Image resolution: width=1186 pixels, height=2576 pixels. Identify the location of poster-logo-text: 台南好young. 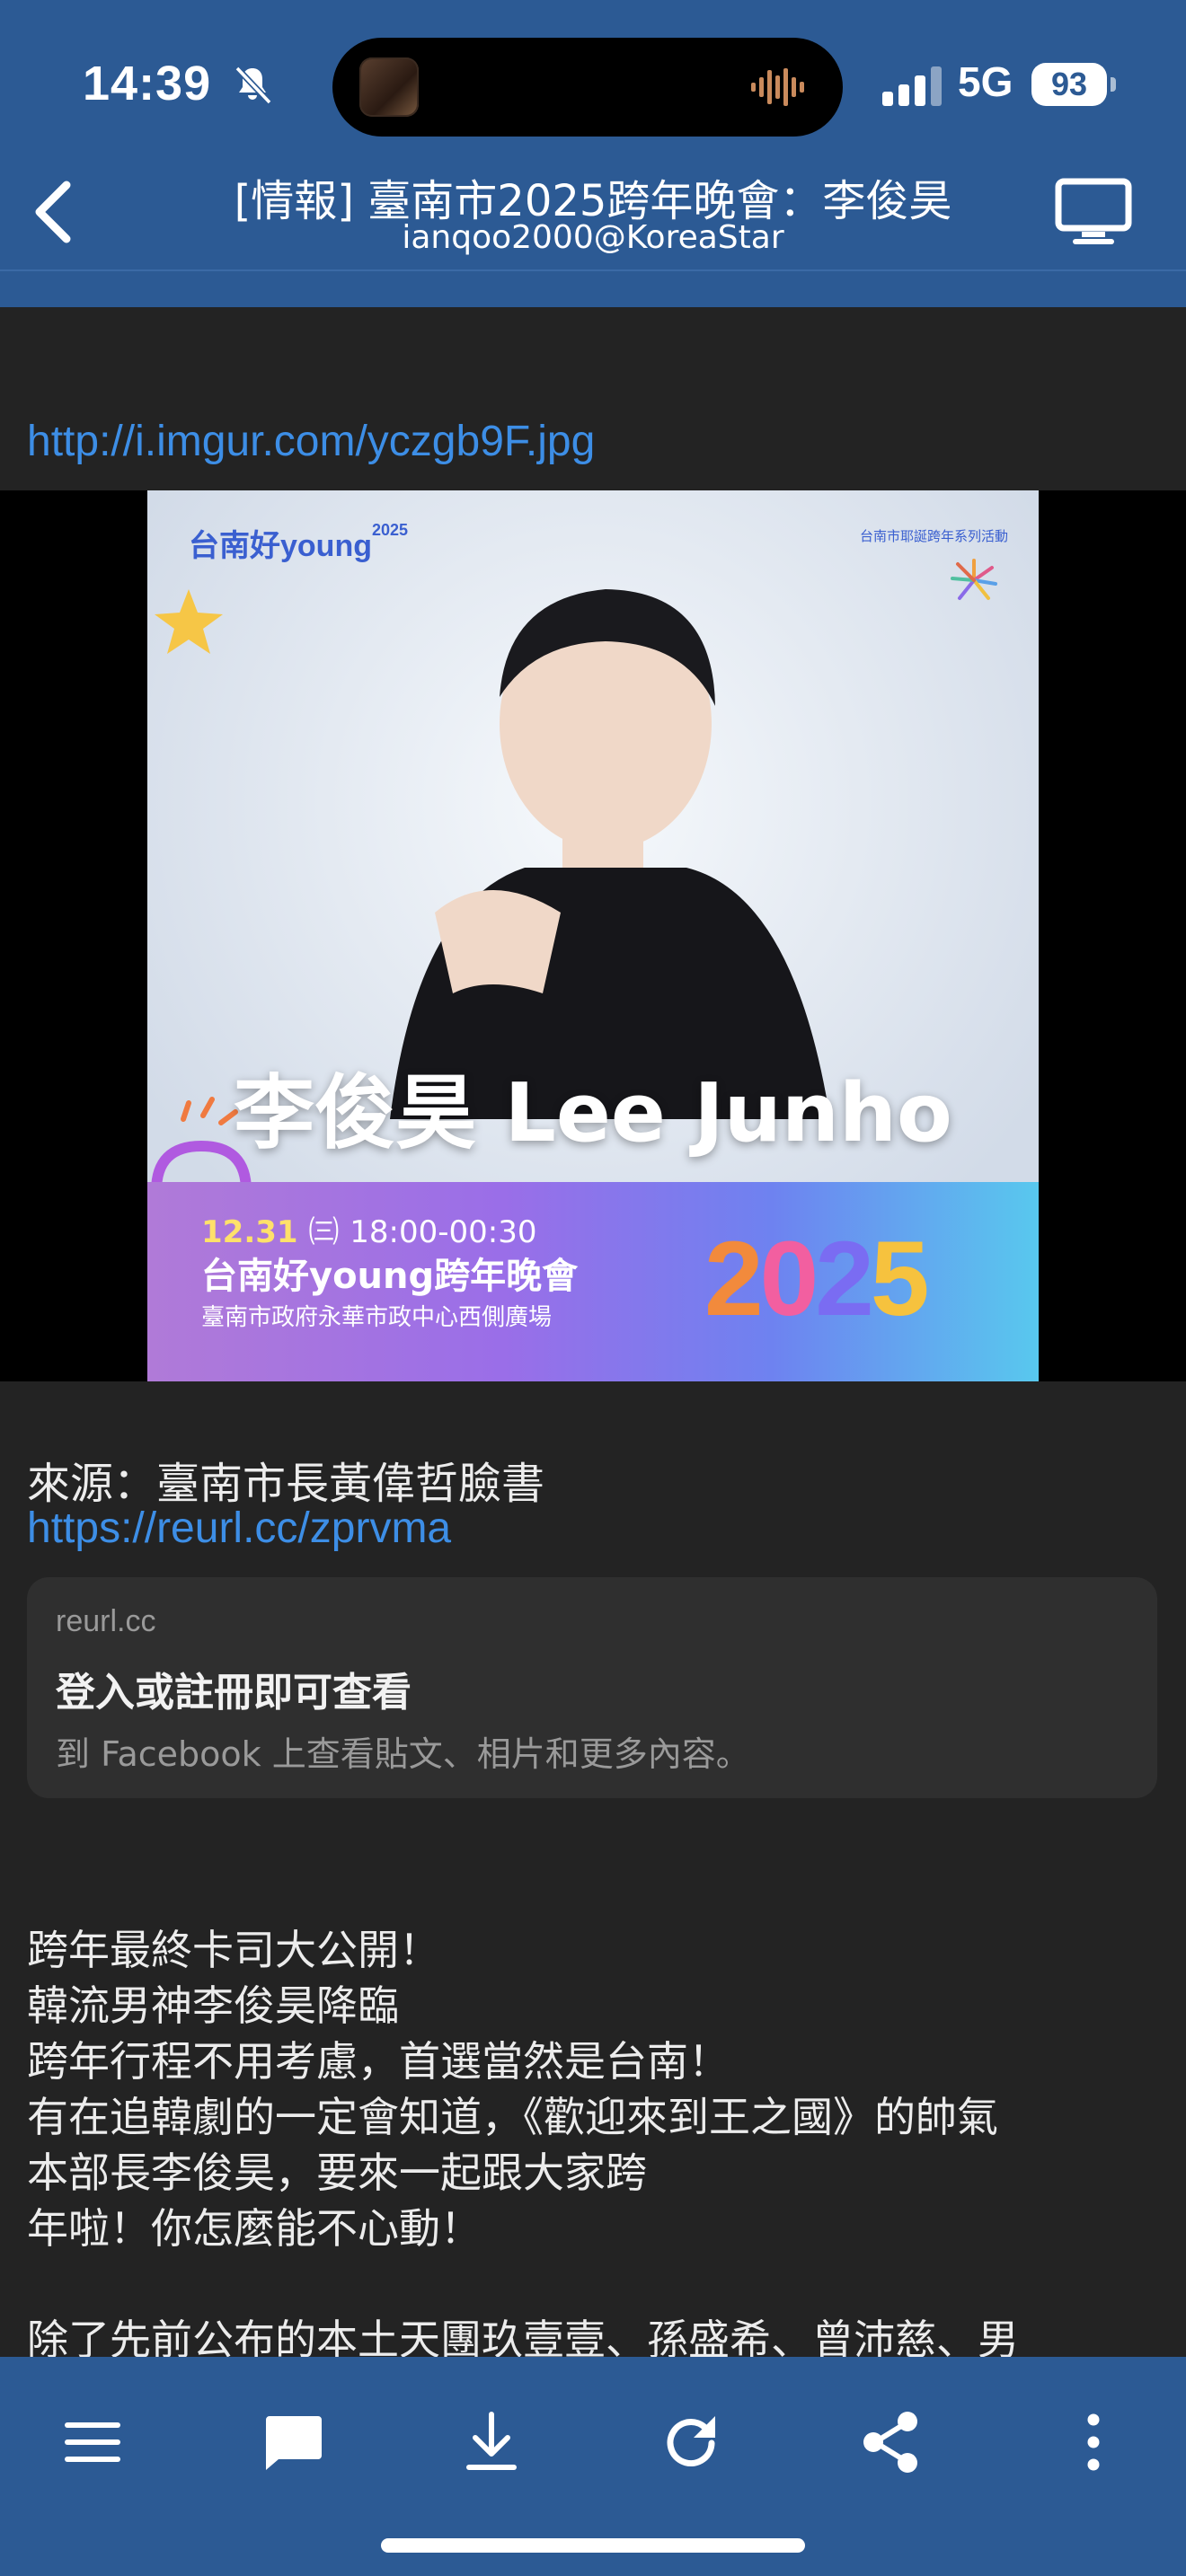
(280, 546).